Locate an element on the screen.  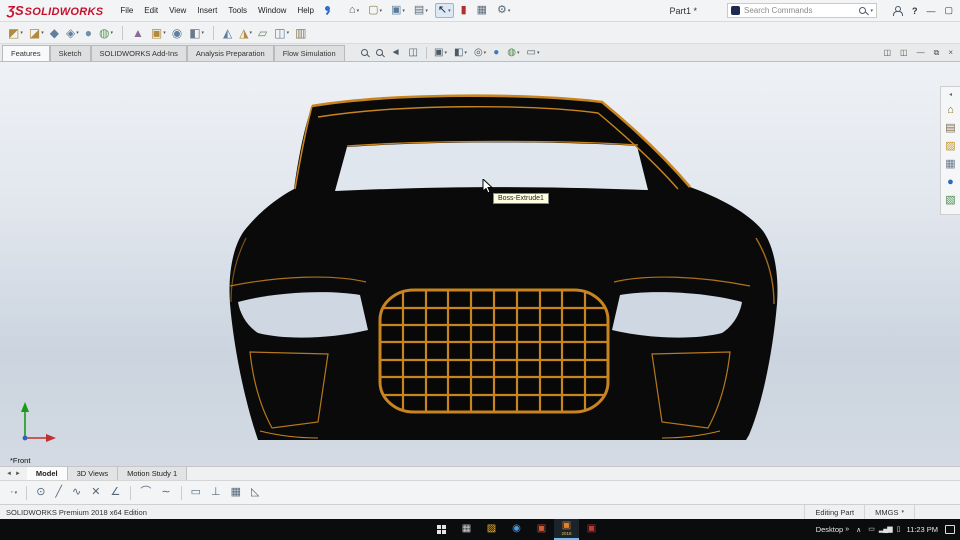
toolbar-icon: ▣ ▾ is located at coordinates (158, 33).